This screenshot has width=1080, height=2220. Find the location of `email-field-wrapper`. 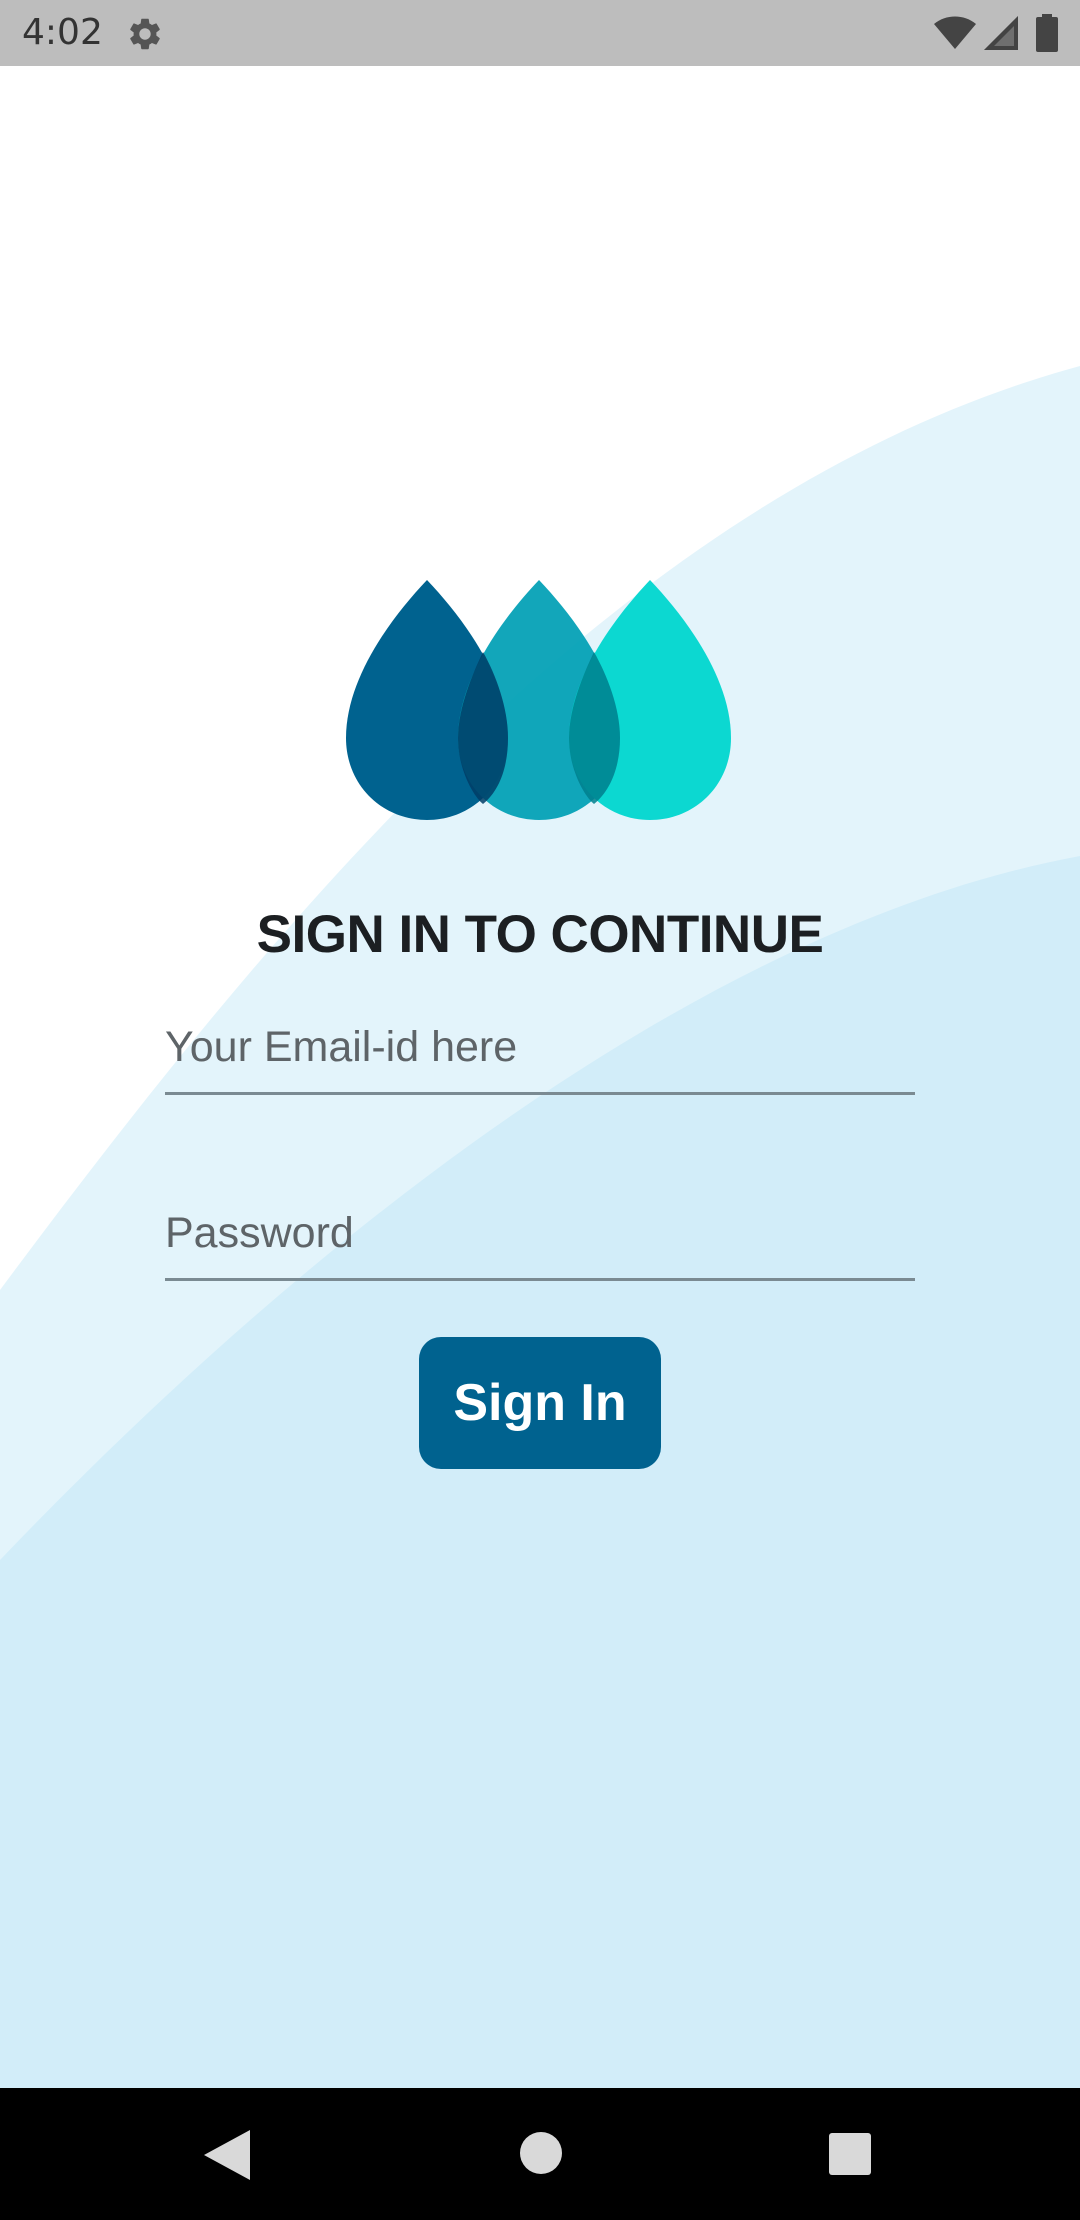

email-field-wrapper is located at coordinates (540, 1048).